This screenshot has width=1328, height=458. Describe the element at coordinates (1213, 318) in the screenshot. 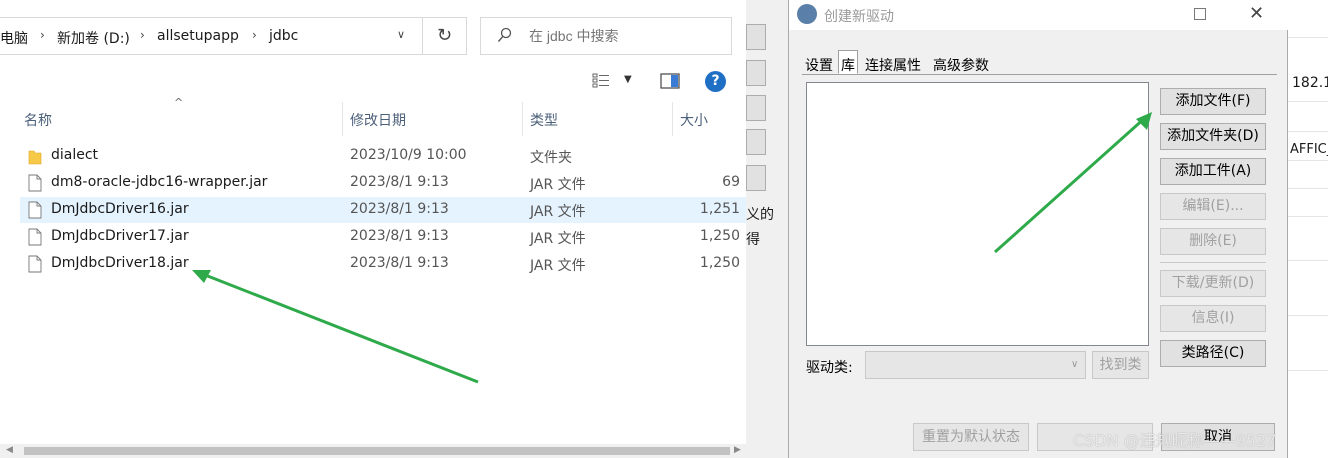

I see `info-button: 信息(I)` at that location.